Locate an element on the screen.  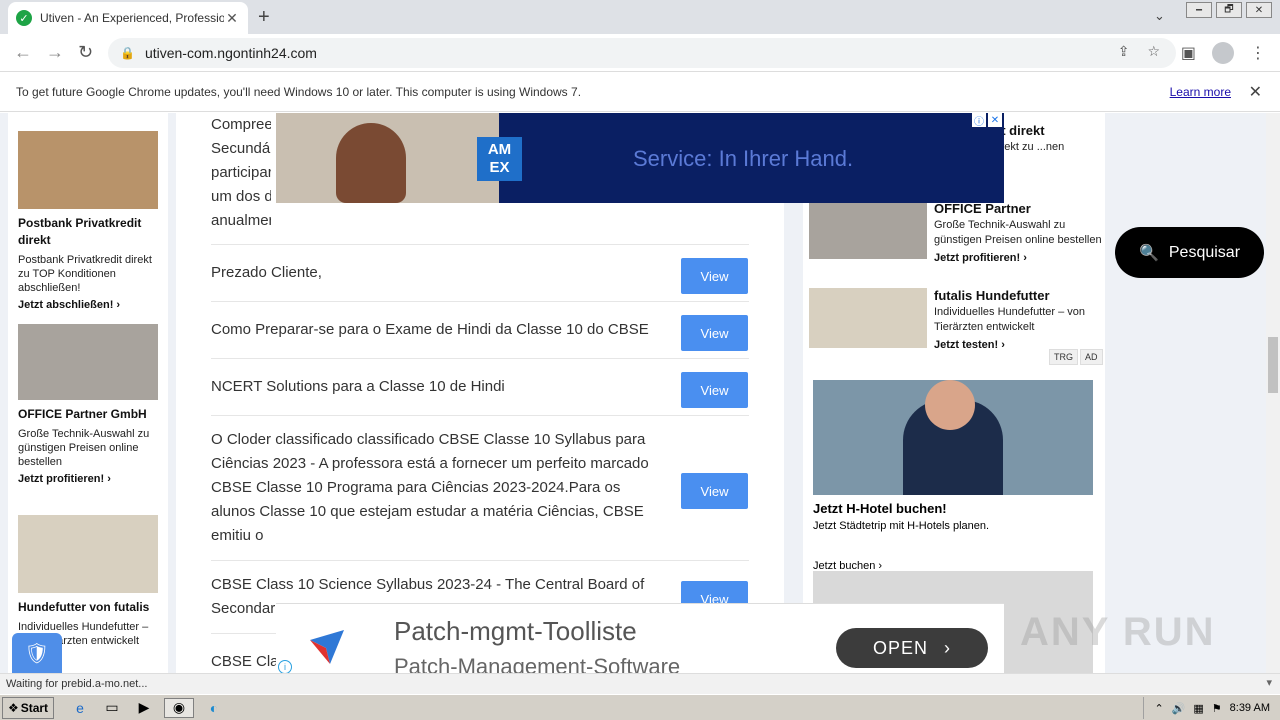
ad-tags: TRG AD is located at coordinates (1076, 357).